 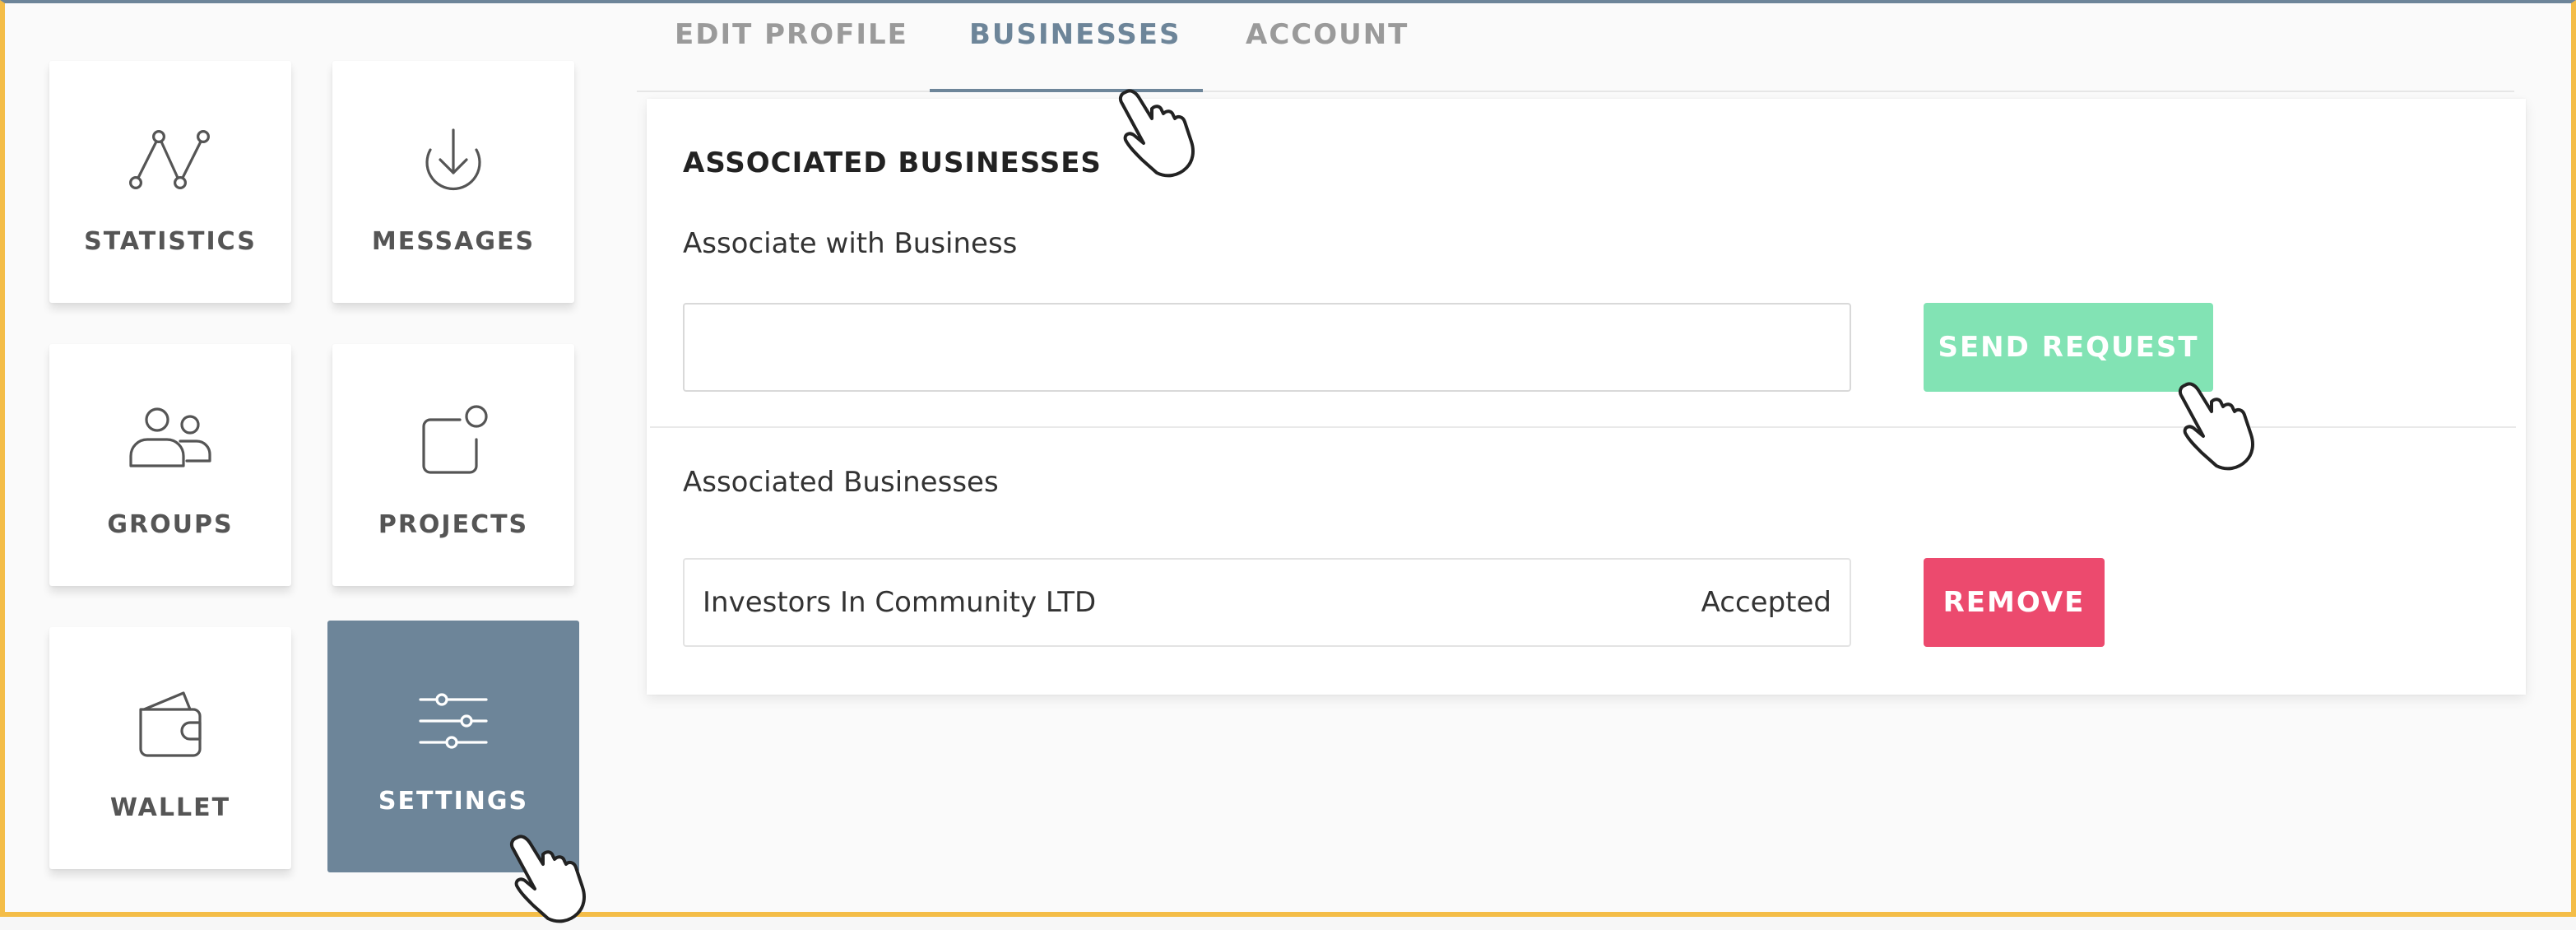 I want to click on projects-icon, so click(x=455, y=439).